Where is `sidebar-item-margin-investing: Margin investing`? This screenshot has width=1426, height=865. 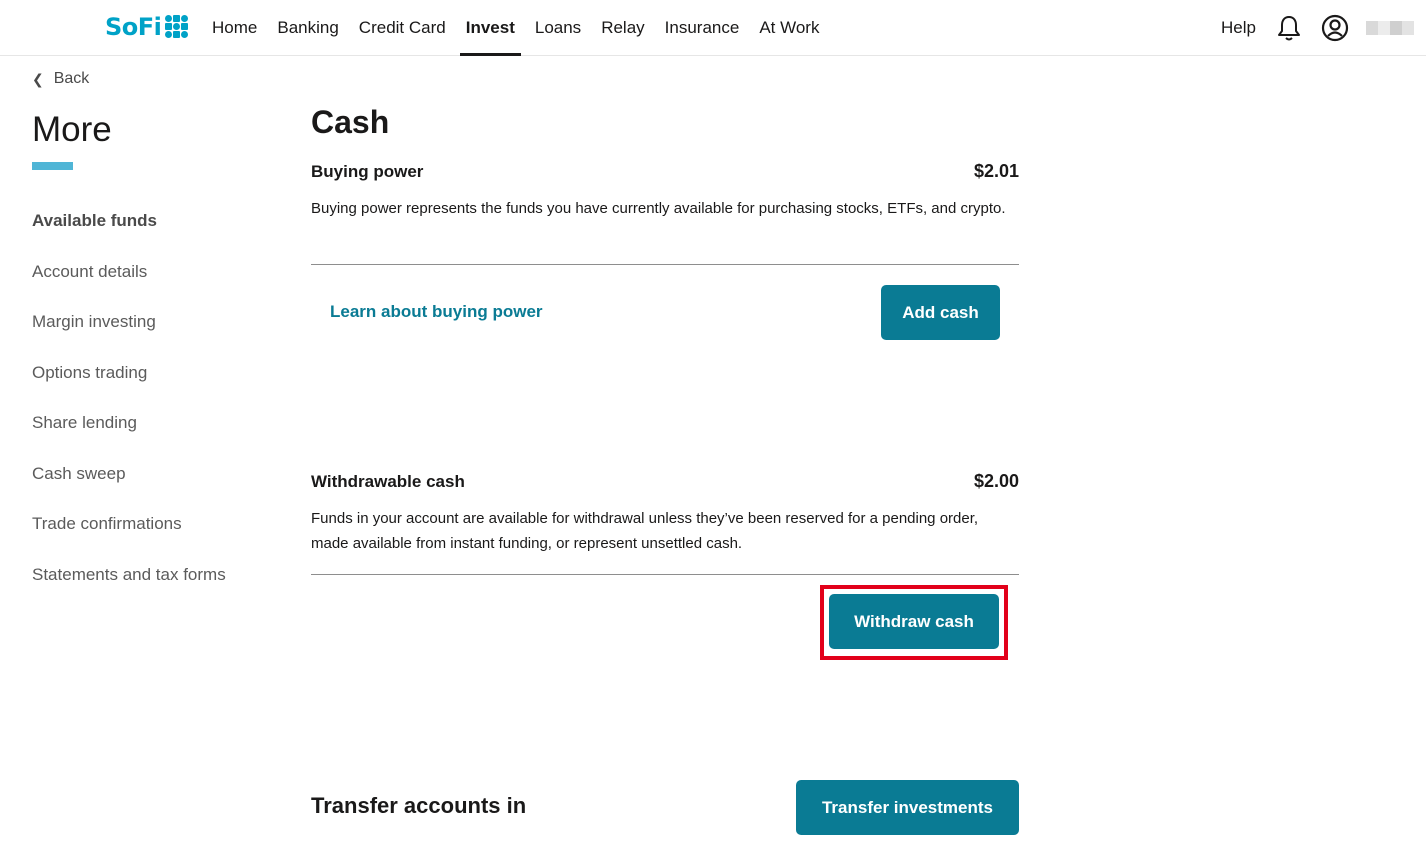
sidebar-item-margin-investing: Margin investing is located at coordinates (129, 322).